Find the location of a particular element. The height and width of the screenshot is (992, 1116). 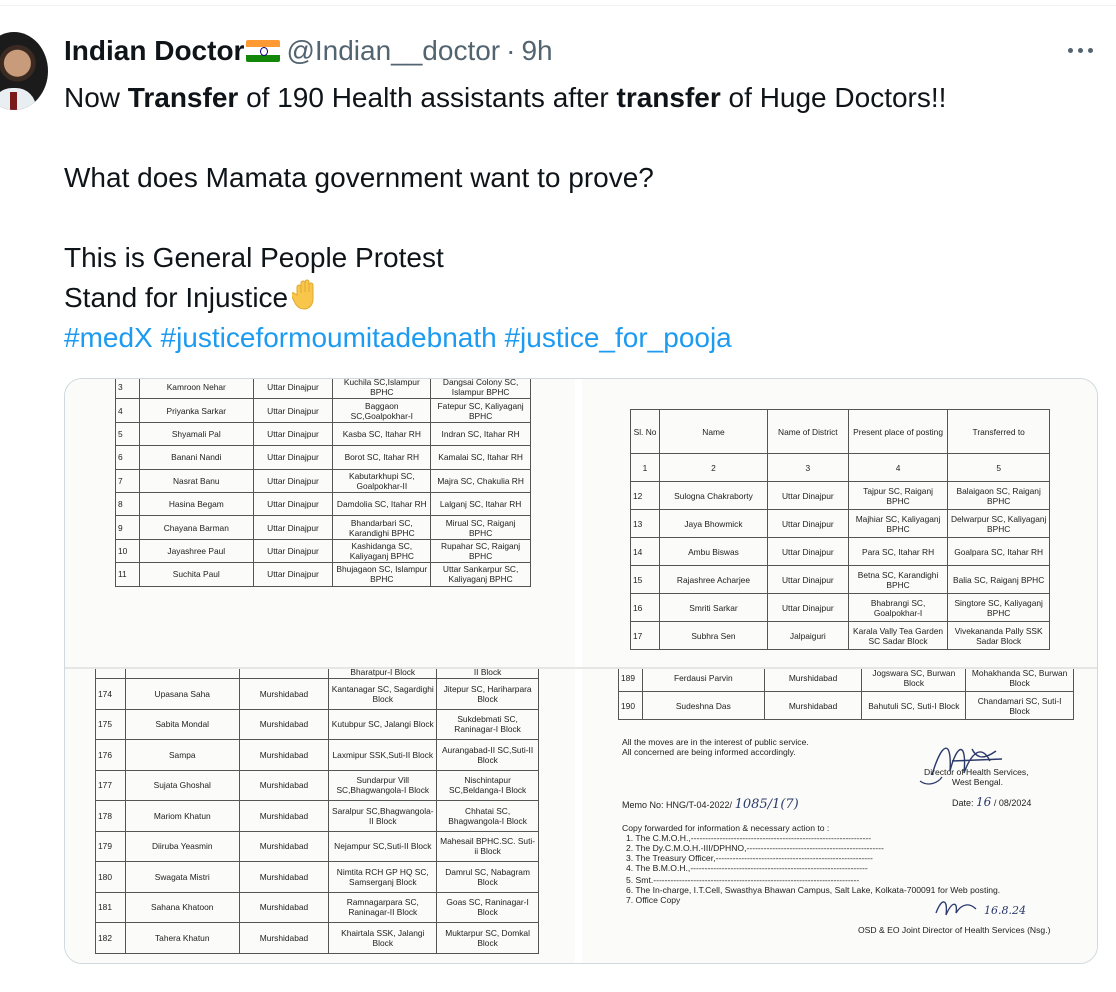

india-flag-icon is located at coordinates (263, 51).